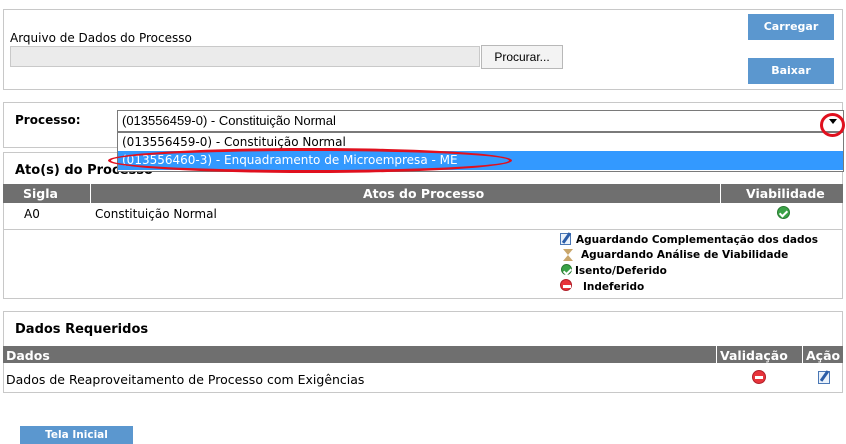 The width and height of the screenshot is (846, 444). What do you see at coordinates (245, 56) in the screenshot?
I see `file-path-field` at bounding box center [245, 56].